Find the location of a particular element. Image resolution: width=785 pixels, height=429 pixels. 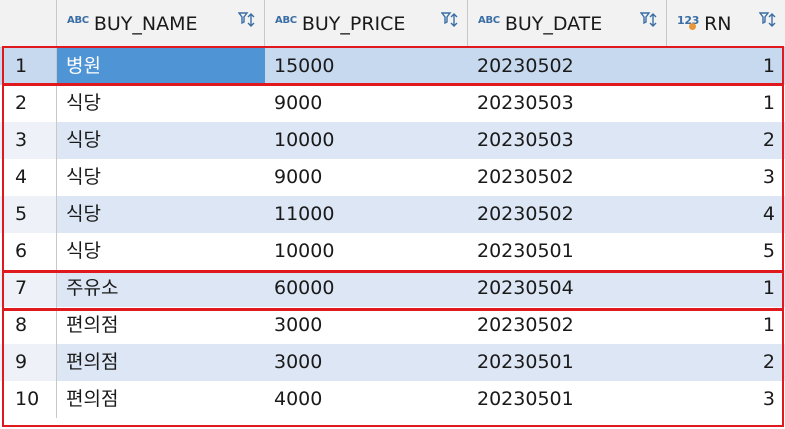

row-number: 1 is located at coordinates (28, 66).